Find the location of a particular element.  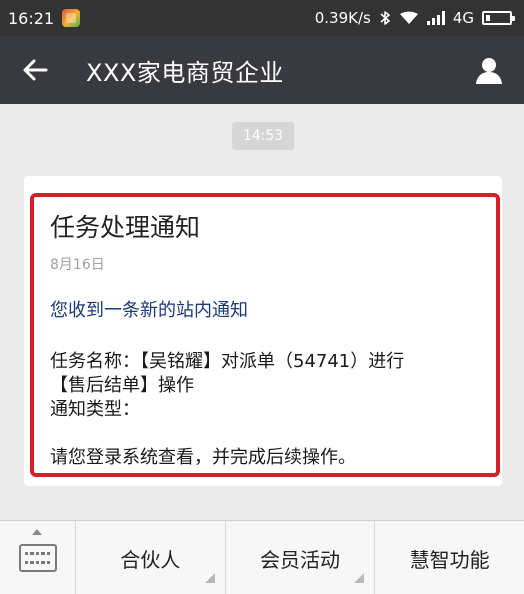

status-time: 16:21 is located at coordinates (31, 18).